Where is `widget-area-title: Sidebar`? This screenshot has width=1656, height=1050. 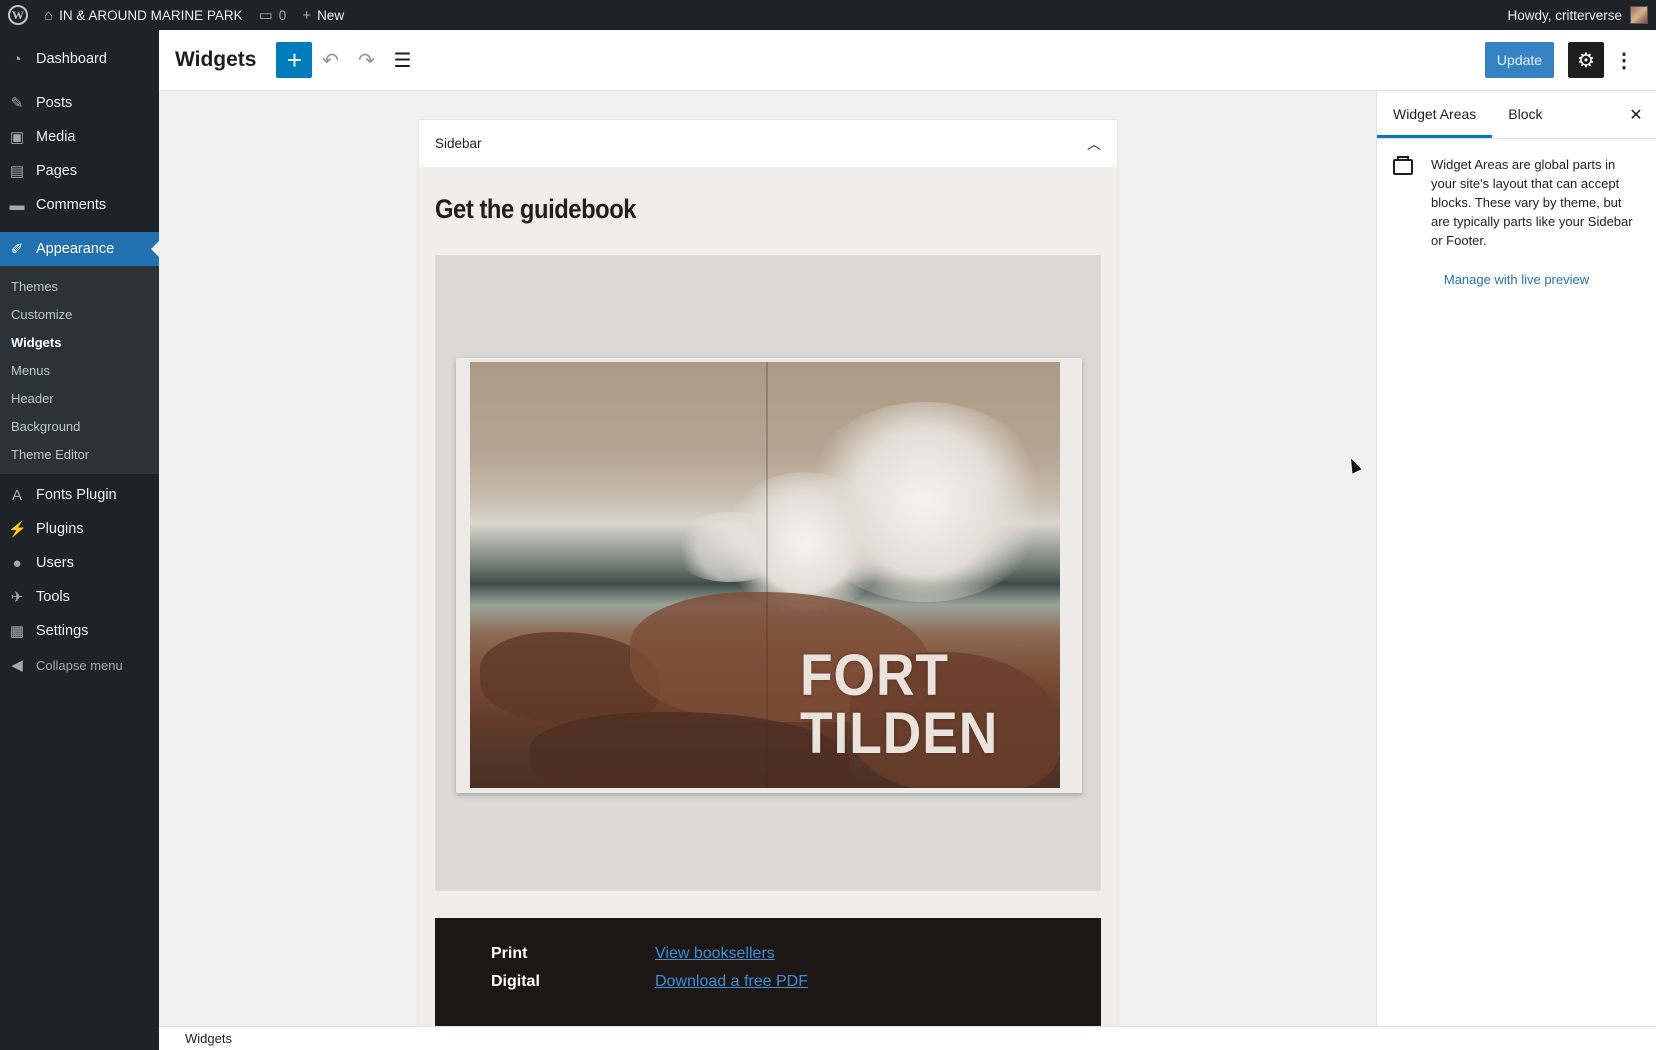
widget-area-title: Sidebar is located at coordinates (458, 143).